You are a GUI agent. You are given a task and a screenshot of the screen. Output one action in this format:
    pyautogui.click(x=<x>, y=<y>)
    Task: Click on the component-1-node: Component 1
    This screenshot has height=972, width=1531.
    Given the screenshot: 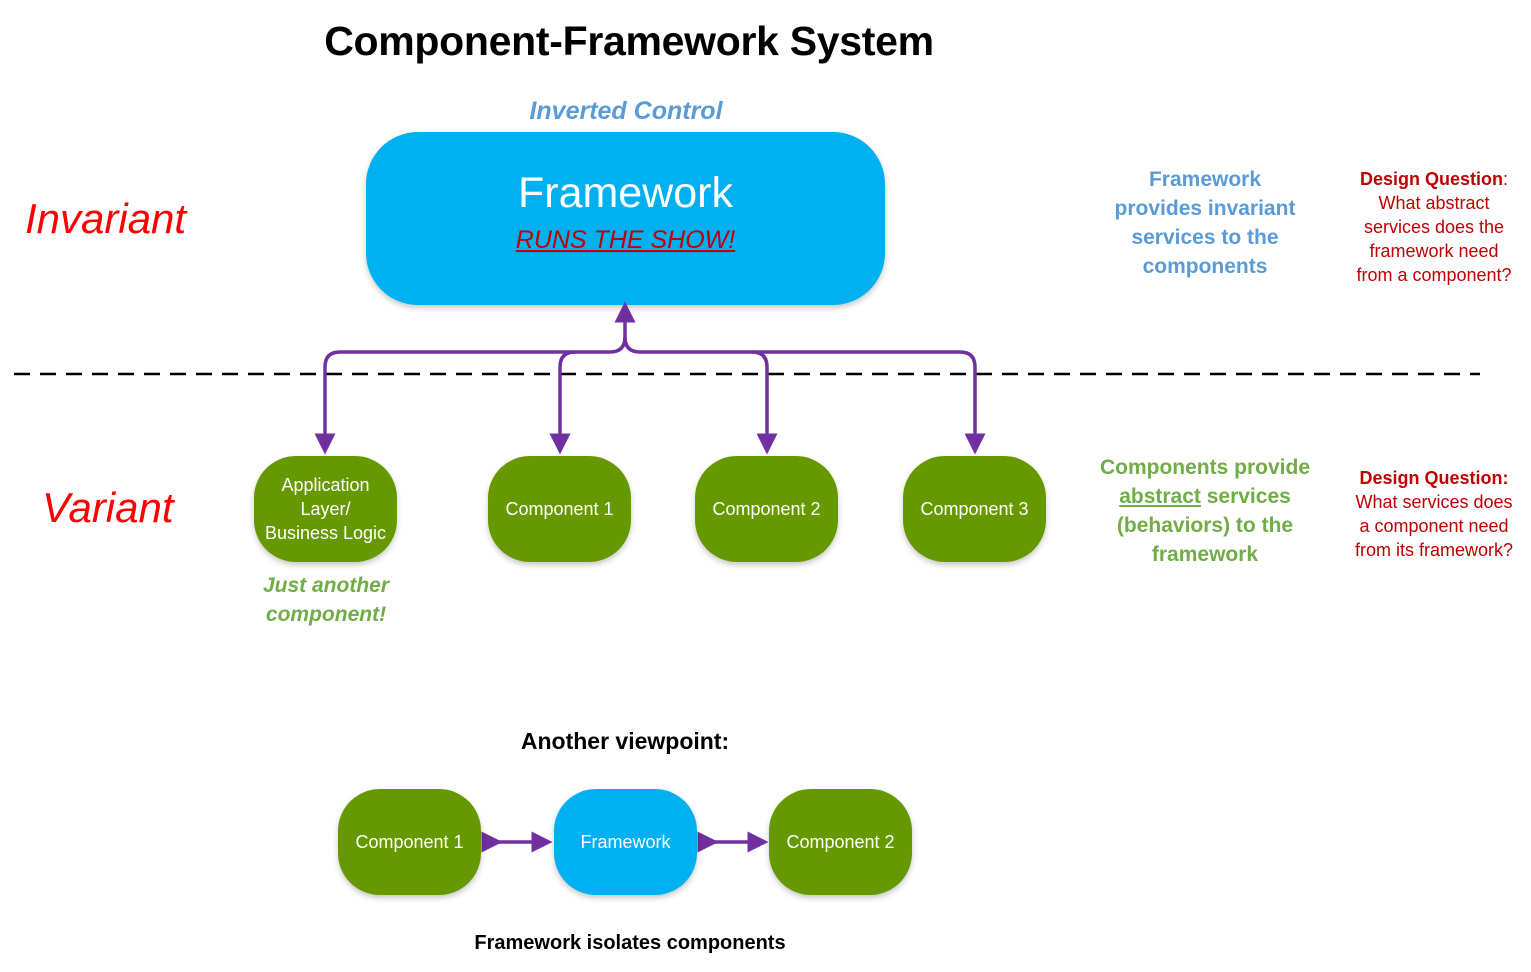 What is the action you would take?
    pyautogui.click(x=559, y=509)
    